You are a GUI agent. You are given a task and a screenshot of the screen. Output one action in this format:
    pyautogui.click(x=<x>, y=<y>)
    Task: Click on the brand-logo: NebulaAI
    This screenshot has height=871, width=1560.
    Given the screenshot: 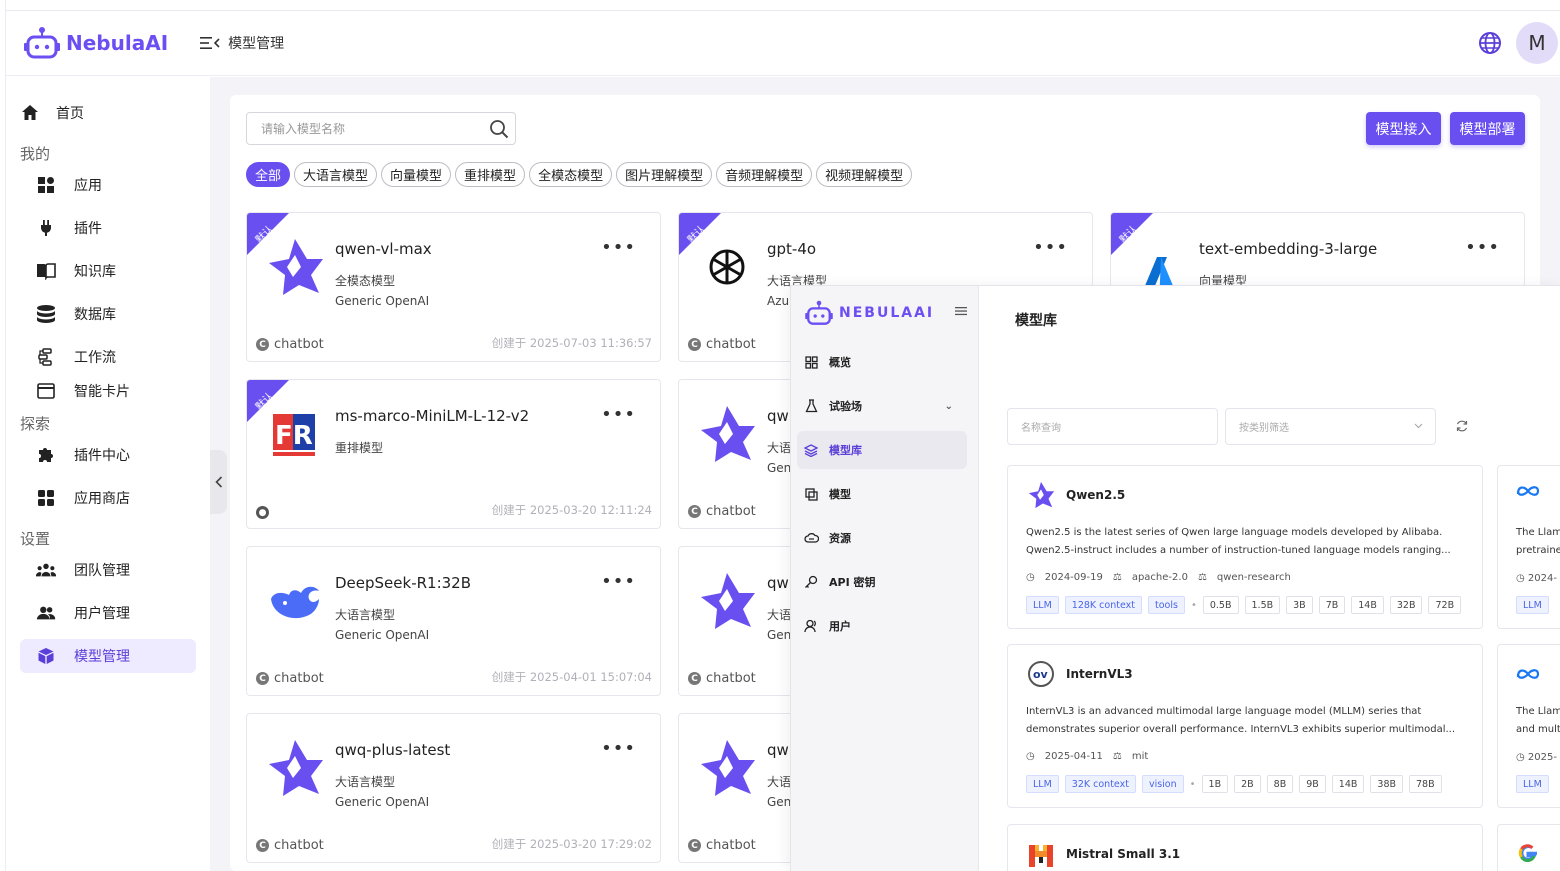 What is the action you would take?
    pyautogui.click(x=96, y=43)
    